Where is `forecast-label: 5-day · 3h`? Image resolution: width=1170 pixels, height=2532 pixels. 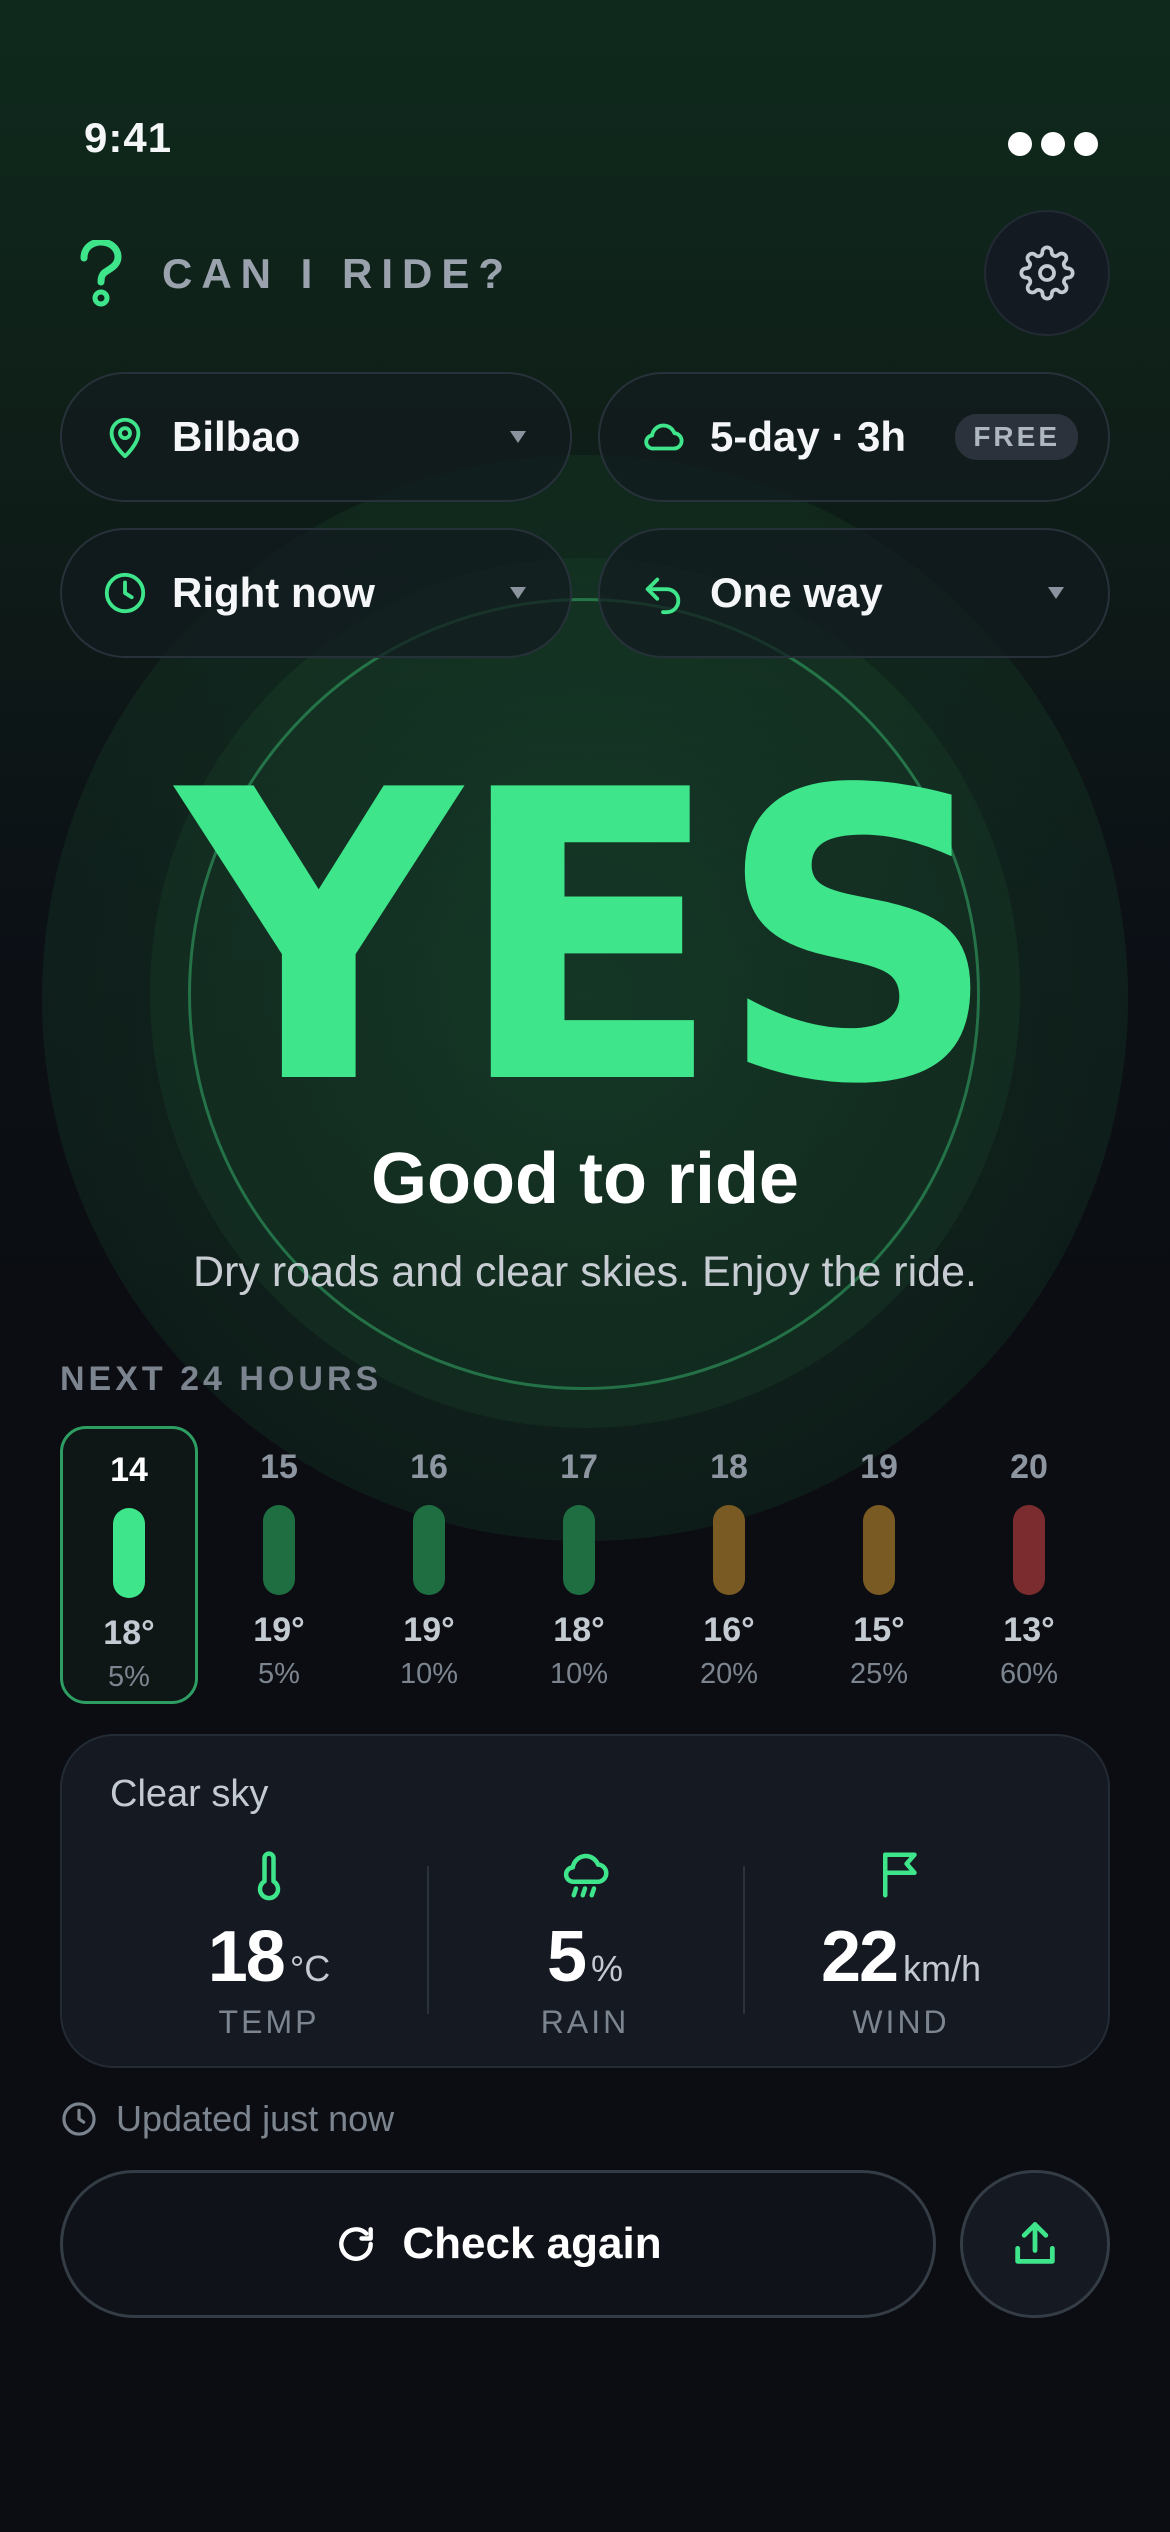
forecast-label: 5-day · 3h is located at coordinates (808, 436).